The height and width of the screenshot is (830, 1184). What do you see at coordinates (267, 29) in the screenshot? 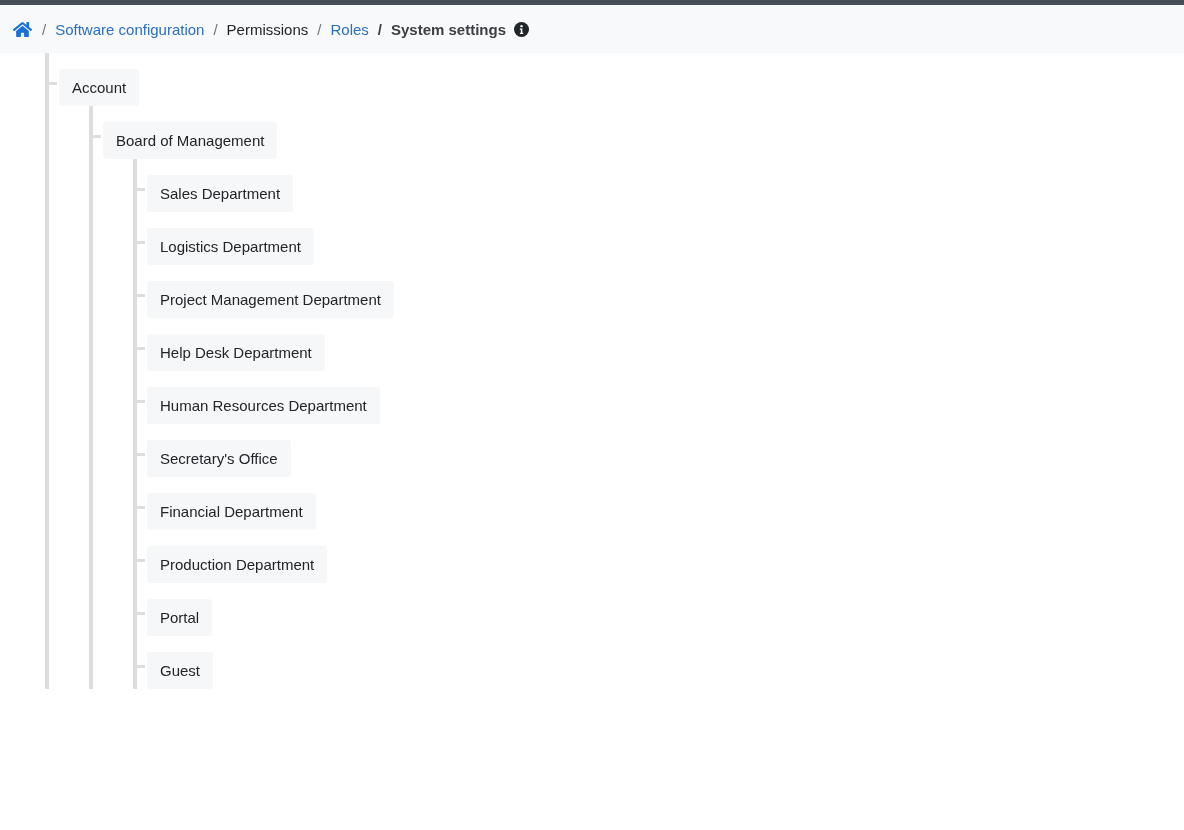
I see `breadcrumb-item: Permissions` at bounding box center [267, 29].